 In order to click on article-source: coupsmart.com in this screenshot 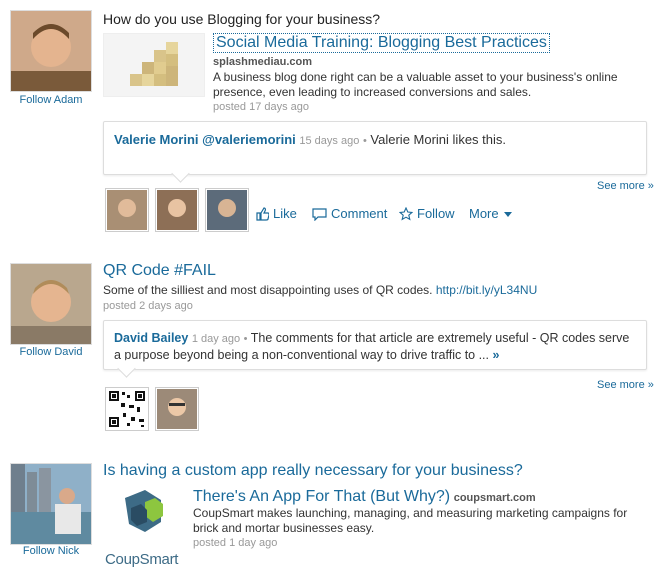, I will do `click(494, 498)`.